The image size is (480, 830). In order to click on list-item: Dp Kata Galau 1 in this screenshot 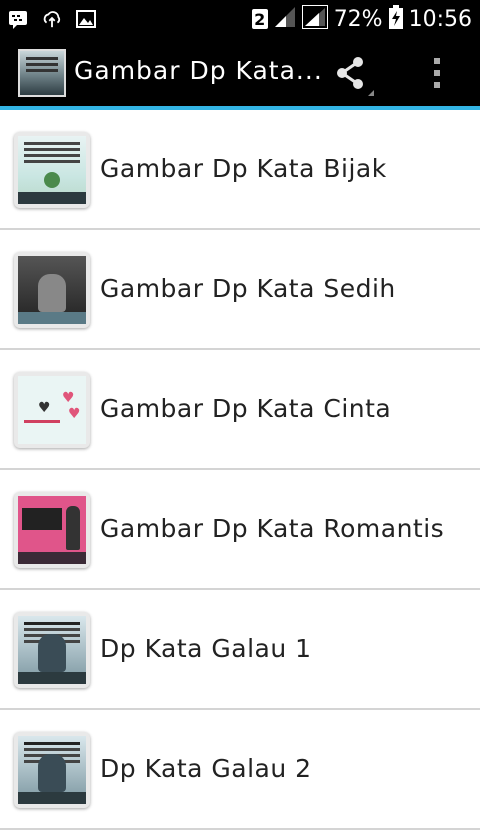, I will do `click(240, 650)`.